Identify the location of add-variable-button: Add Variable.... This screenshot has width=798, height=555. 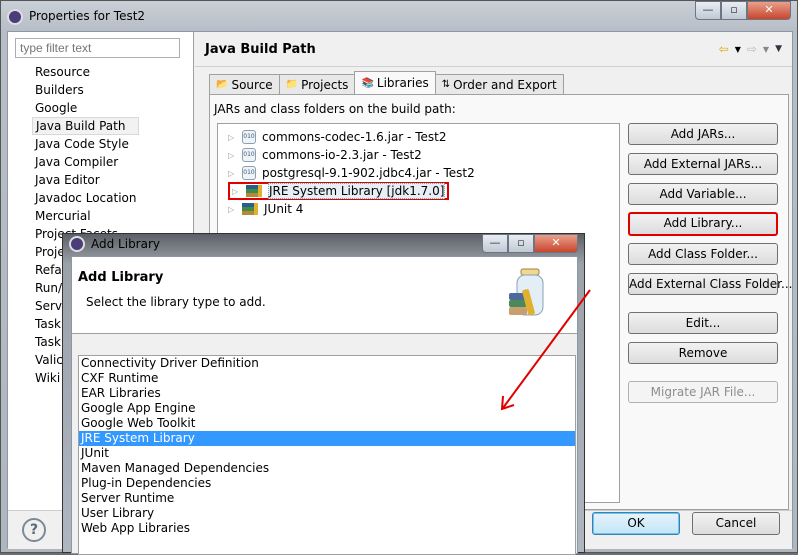
(703, 194).